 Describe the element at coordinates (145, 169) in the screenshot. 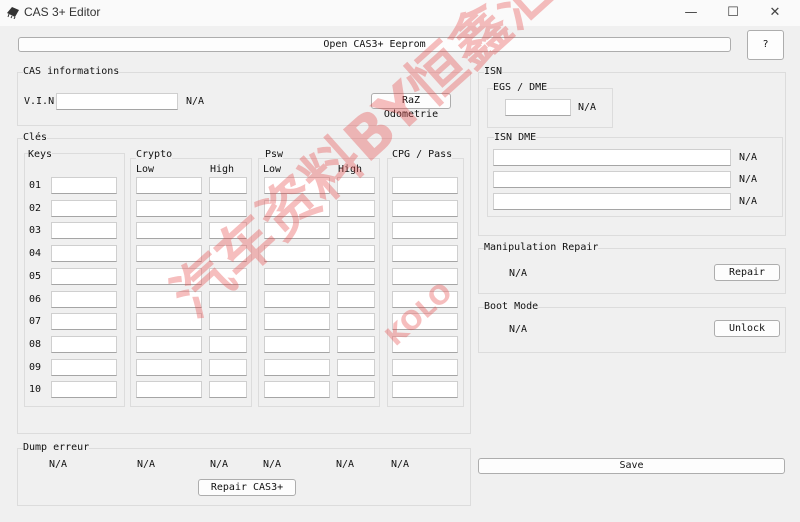

I see `crypto-low-label: Low` at that location.